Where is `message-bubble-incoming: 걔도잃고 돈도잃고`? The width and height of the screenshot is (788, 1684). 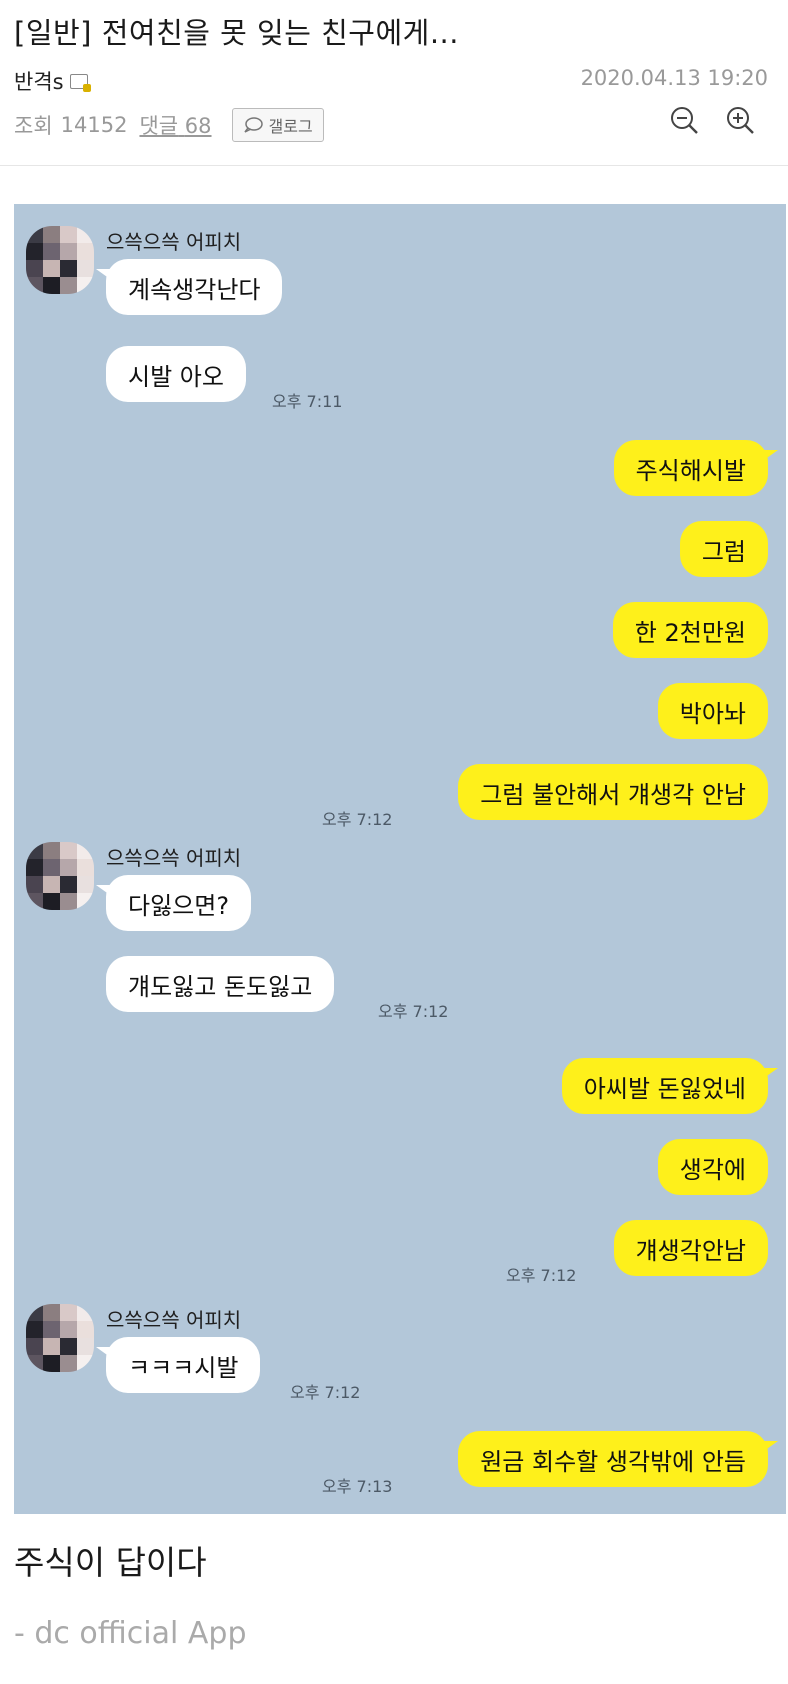
message-bubble-incoming: 걔도잃고 돈도잃고 is located at coordinates (220, 984).